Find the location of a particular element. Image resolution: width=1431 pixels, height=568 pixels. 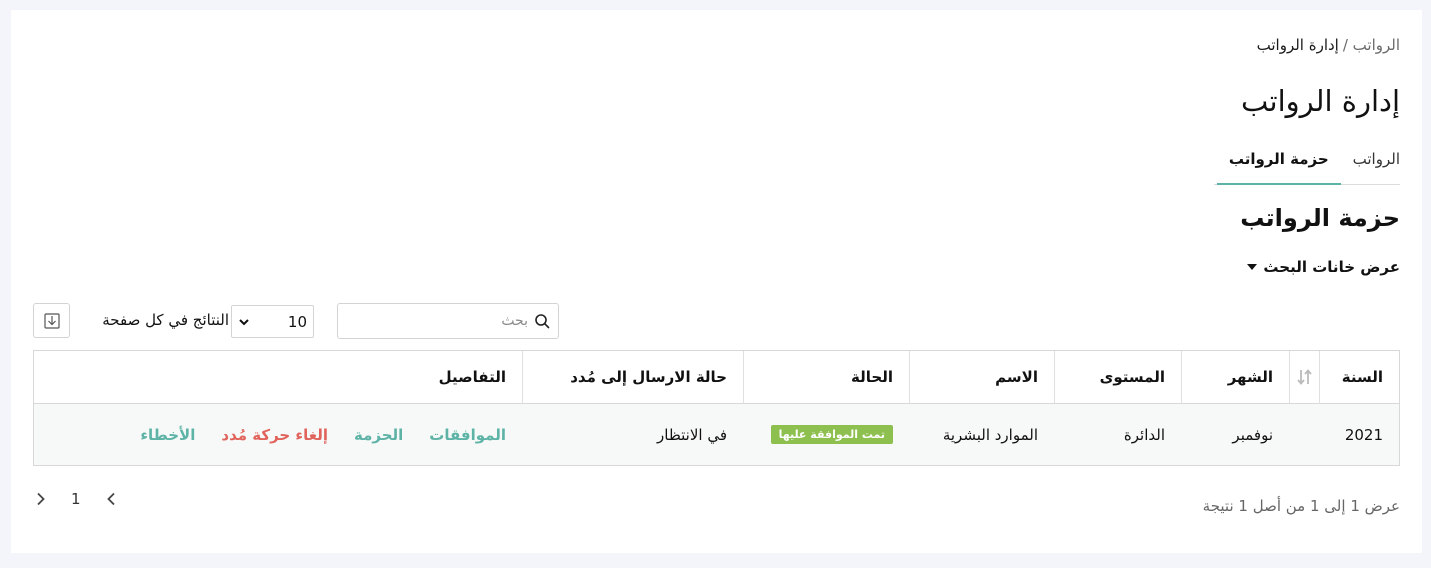

cell-month: نوفمبر is located at coordinates (1252, 434).